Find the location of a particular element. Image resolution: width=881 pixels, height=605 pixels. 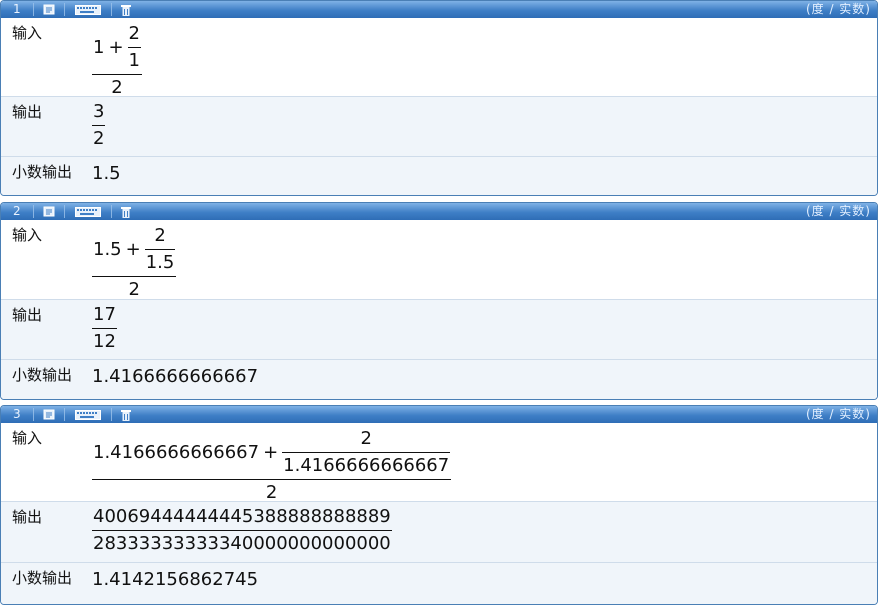

input-row: 输入 1 +2 1 2 is located at coordinates (439, 58).